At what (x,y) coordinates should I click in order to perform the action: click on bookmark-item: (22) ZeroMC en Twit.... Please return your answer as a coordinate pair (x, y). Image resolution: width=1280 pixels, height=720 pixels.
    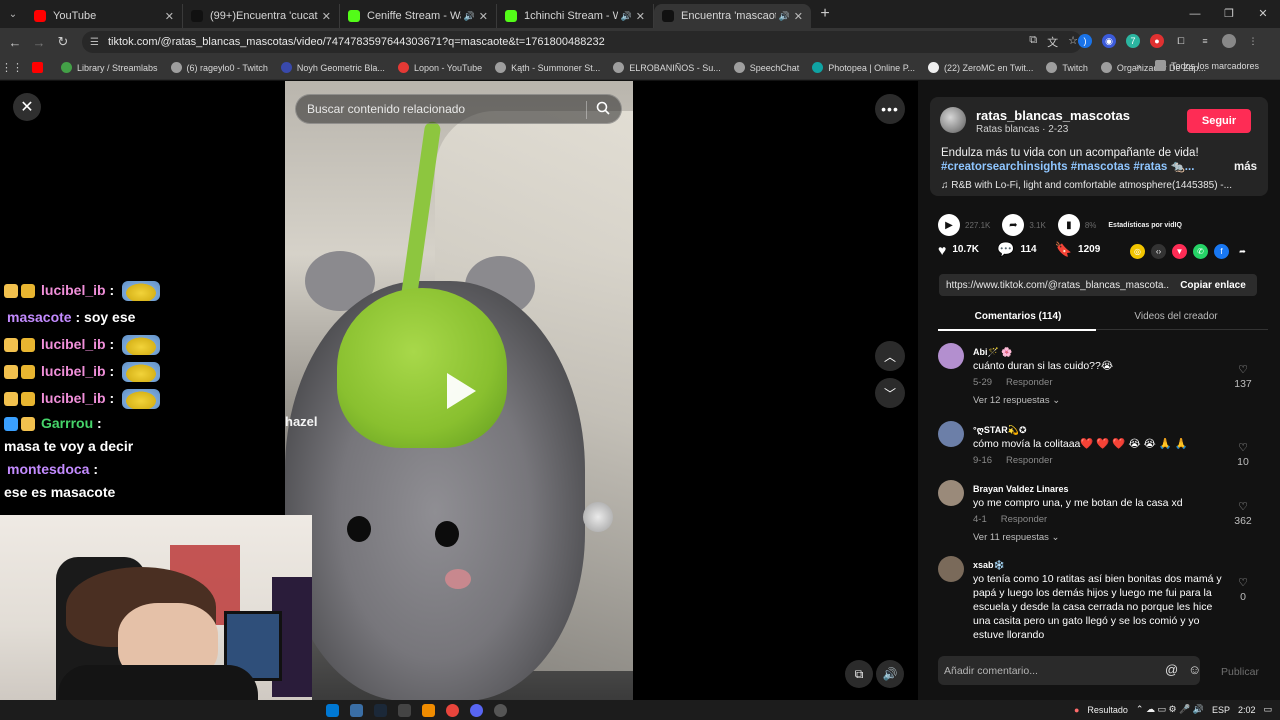
    Looking at the image, I should click on (980, 67).